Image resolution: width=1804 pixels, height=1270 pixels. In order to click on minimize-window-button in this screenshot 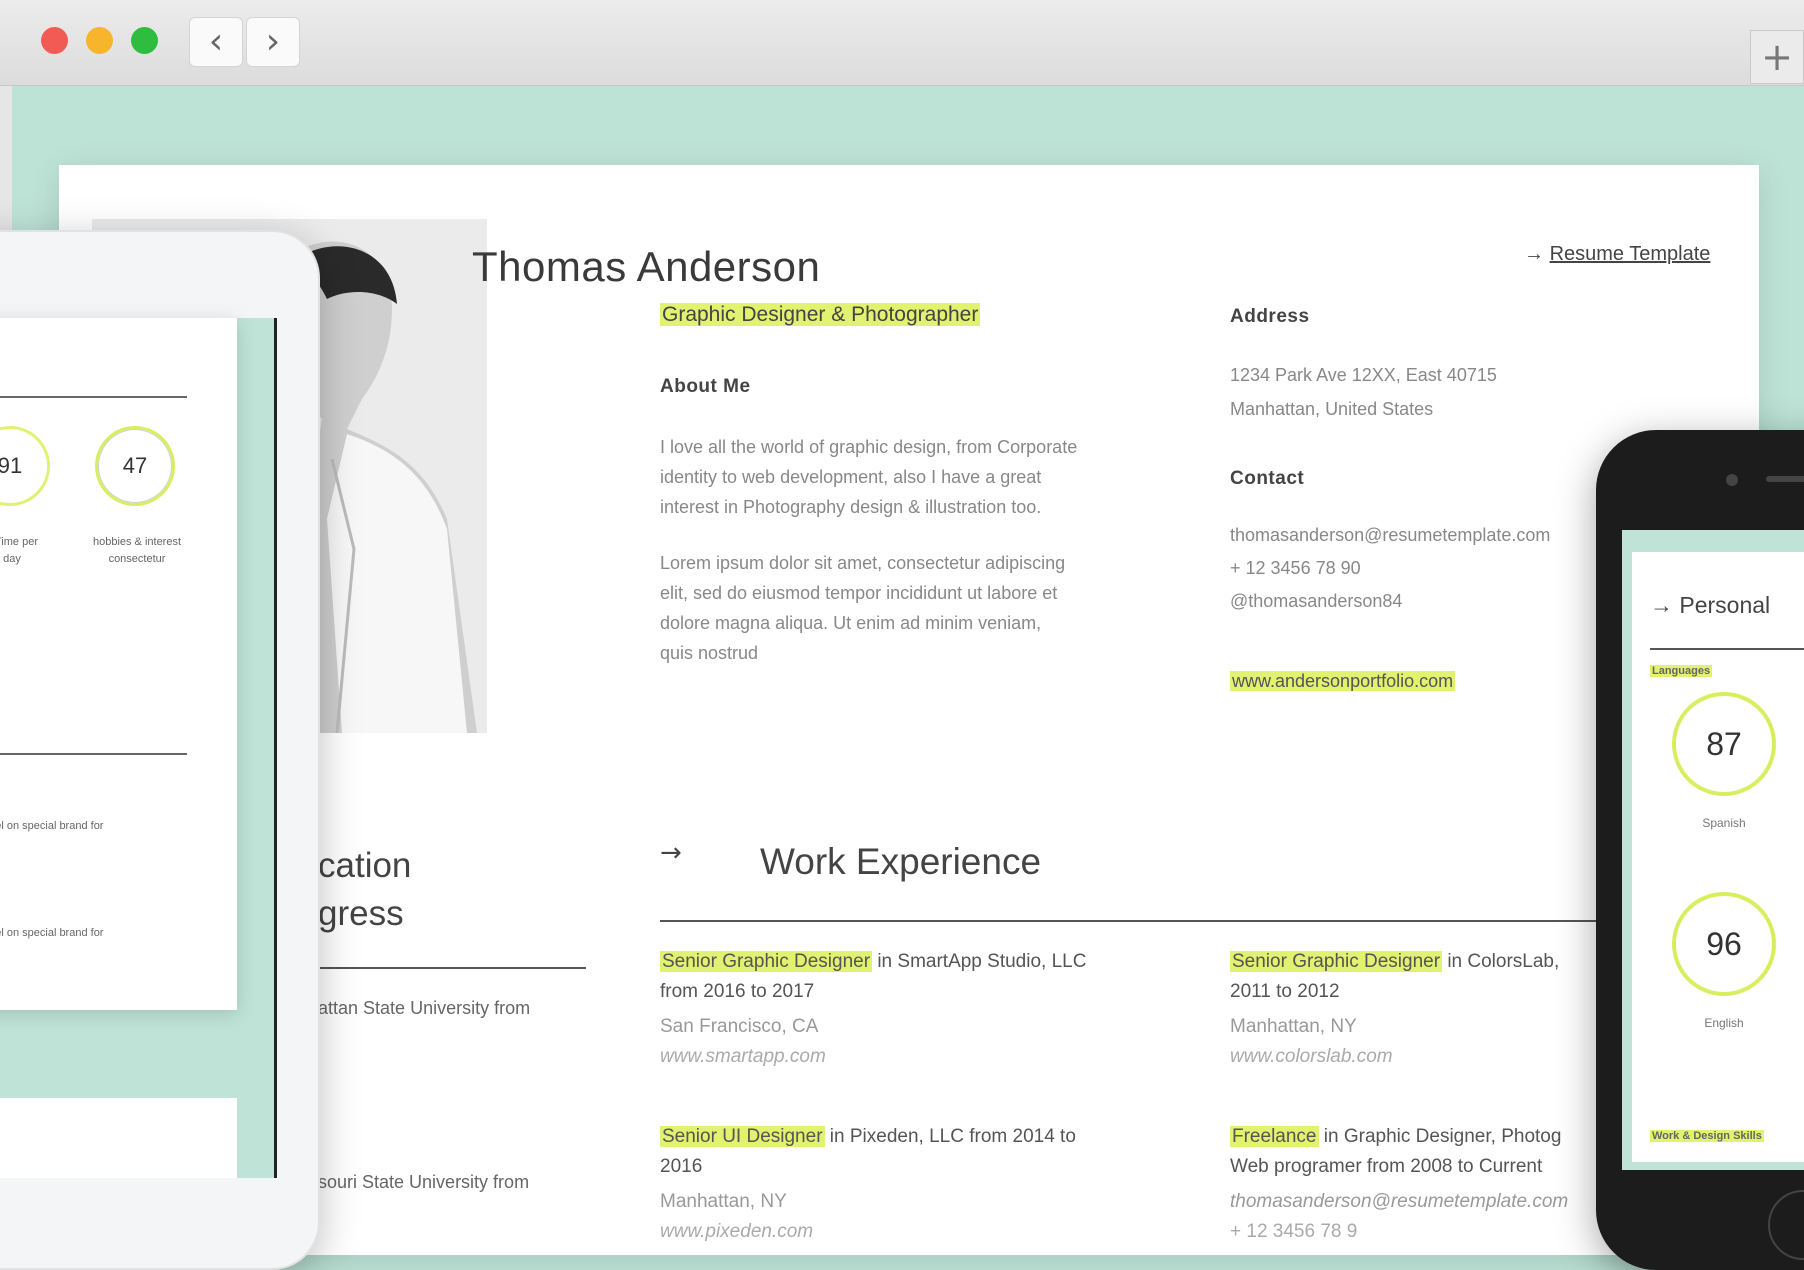, I will do `click(99, 40)`.